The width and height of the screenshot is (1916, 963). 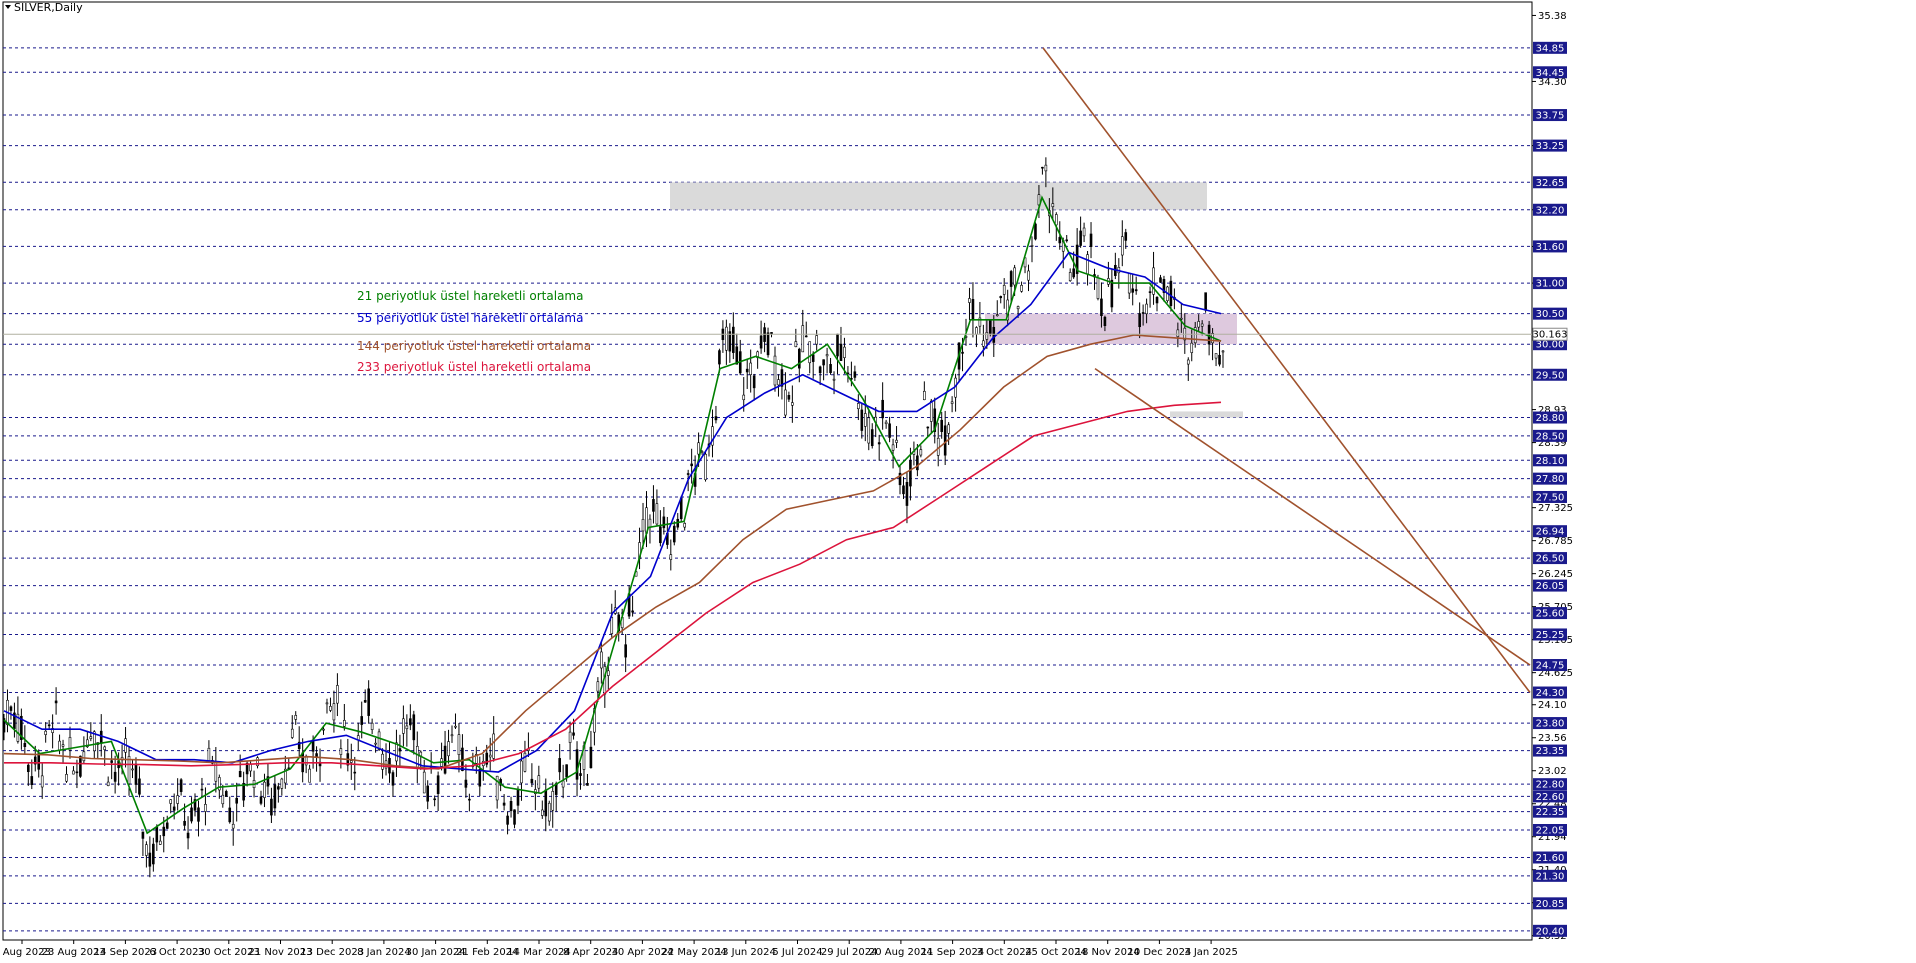 What do you see at coordinates (1550, 724) in the screenshot?
I see `level-label: 23.80` at bounding box center [1550, 724].